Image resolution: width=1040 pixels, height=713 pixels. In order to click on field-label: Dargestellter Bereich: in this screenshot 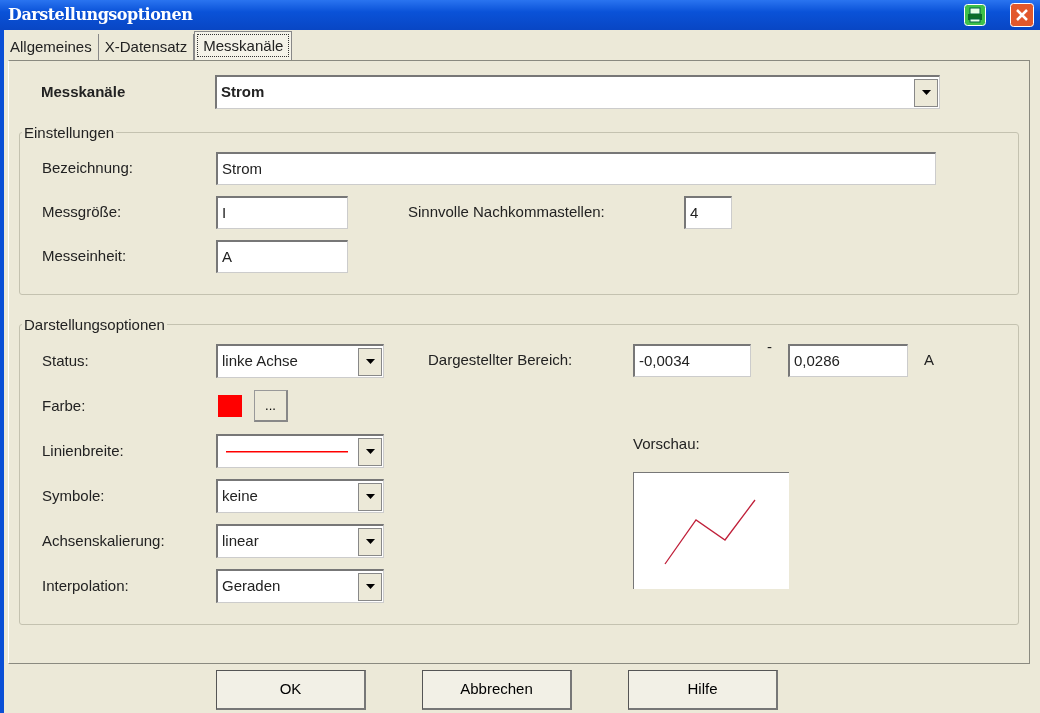, I will do `click(501, 360)`.